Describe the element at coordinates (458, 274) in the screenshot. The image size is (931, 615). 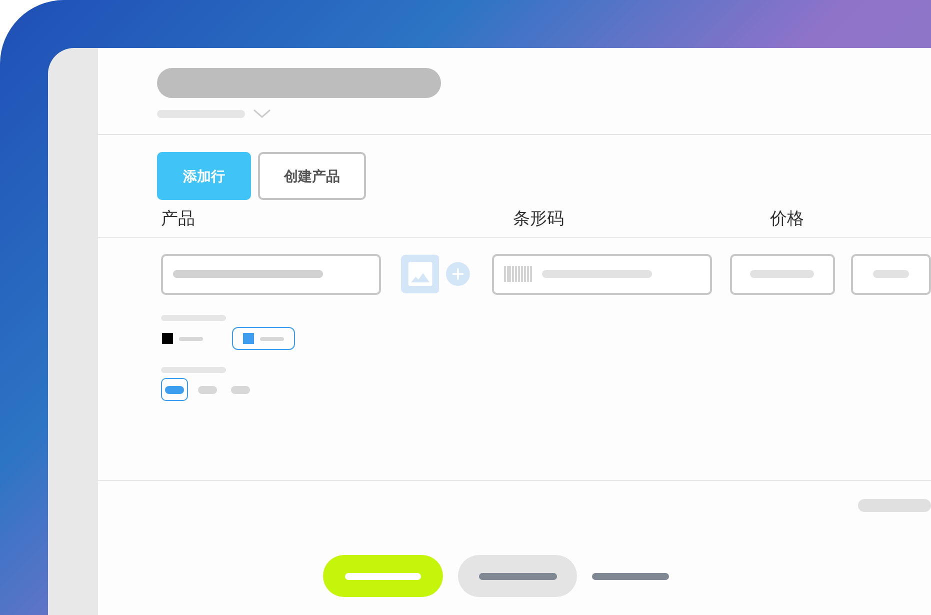
I see `add-icon` at that location.